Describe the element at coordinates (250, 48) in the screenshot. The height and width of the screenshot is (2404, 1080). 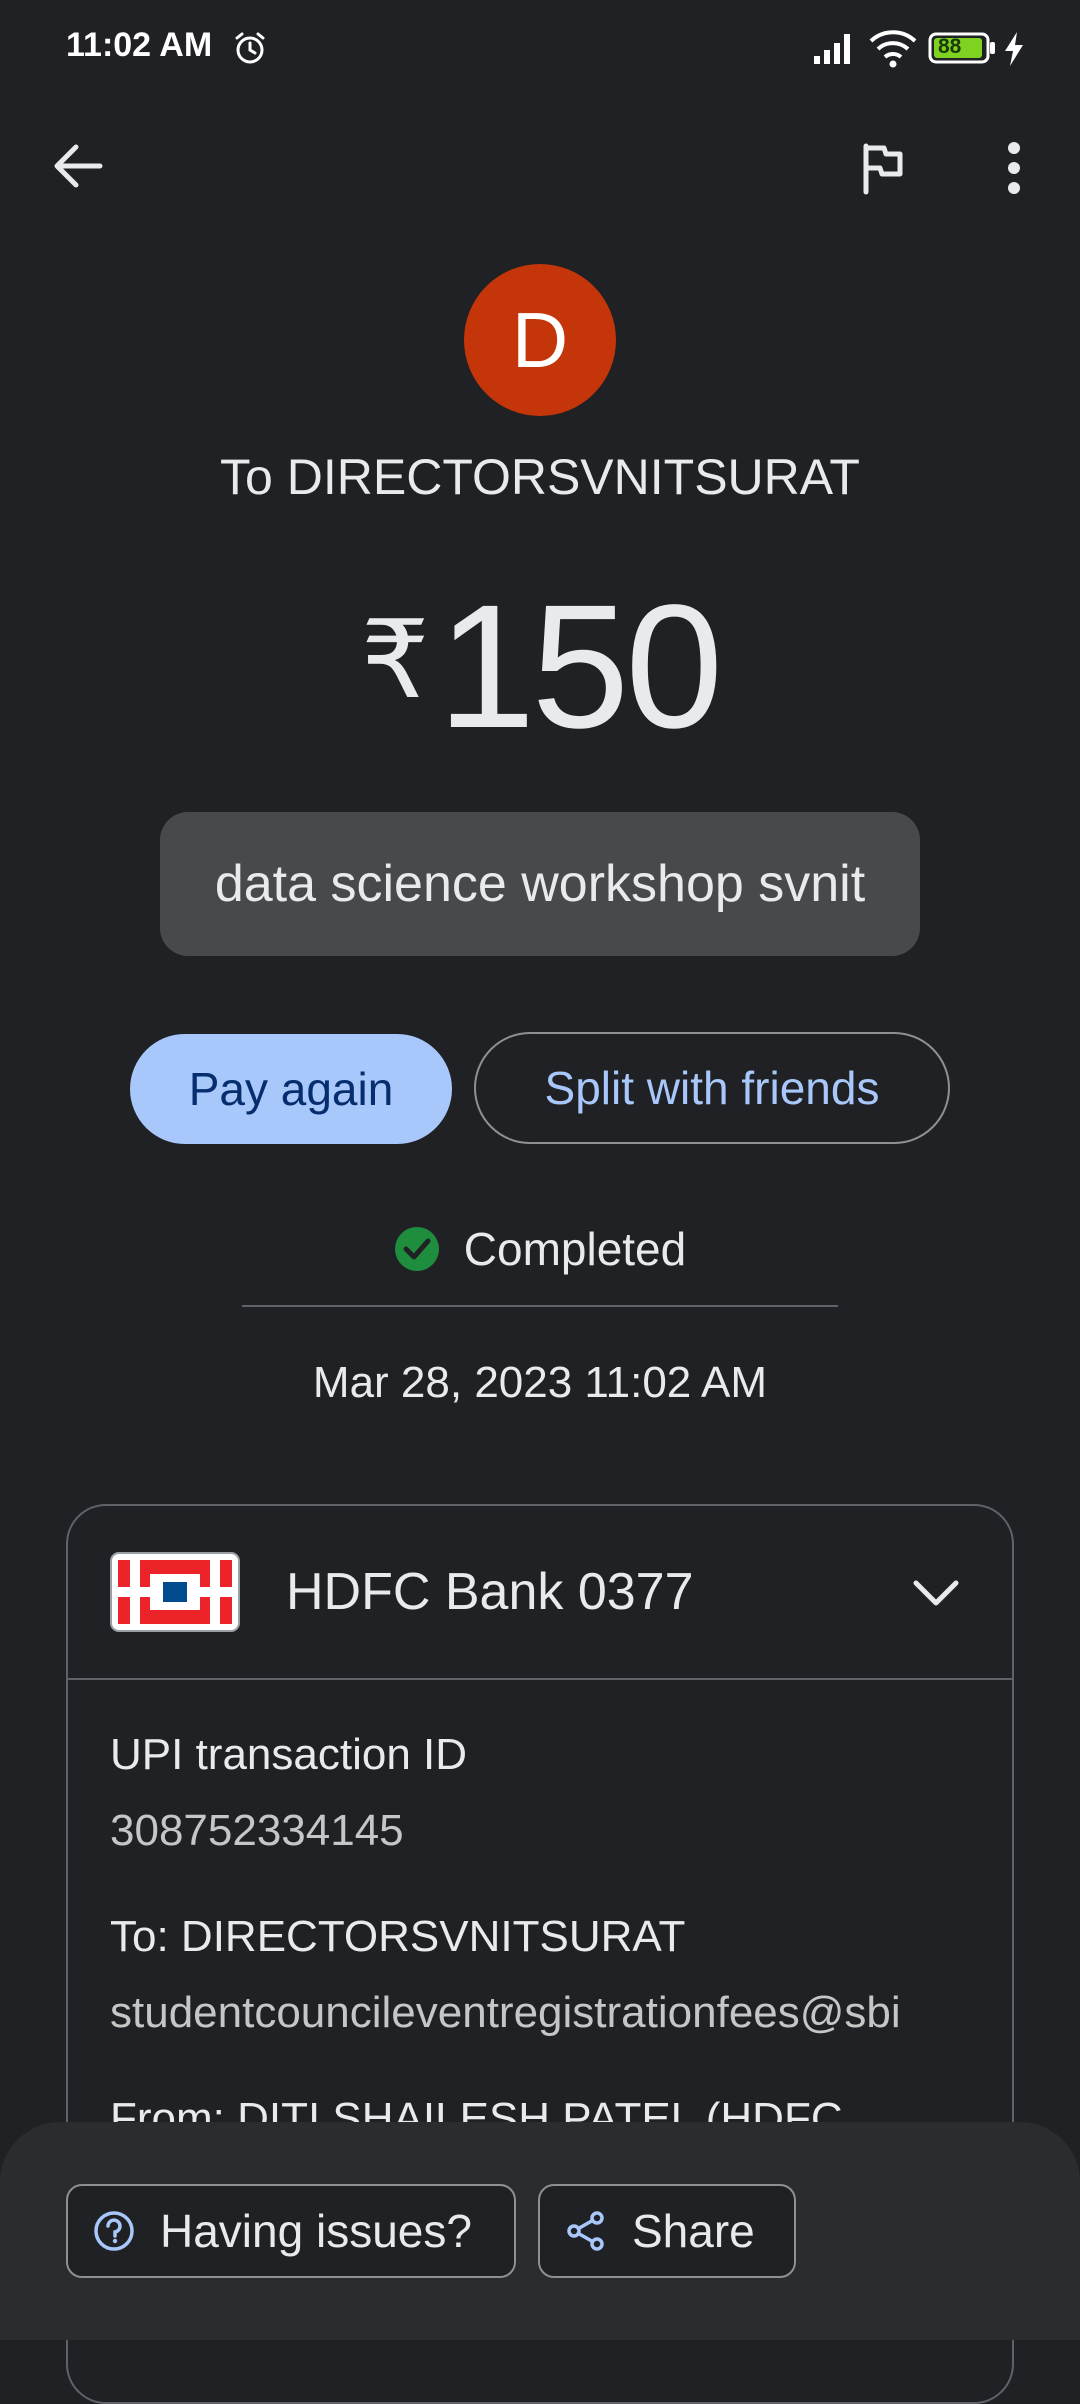
I see `alarm-icon` at that location.